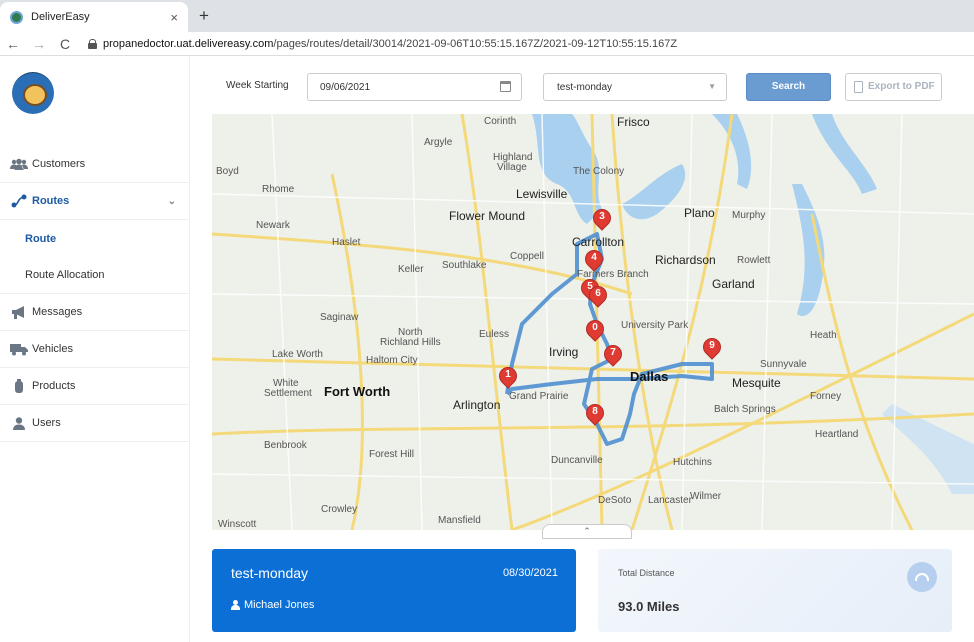  What do you see at coordinates (41, 238) in the screenshot?
I see `sidebar-item-label: Route` at bounding box center [41, 238].